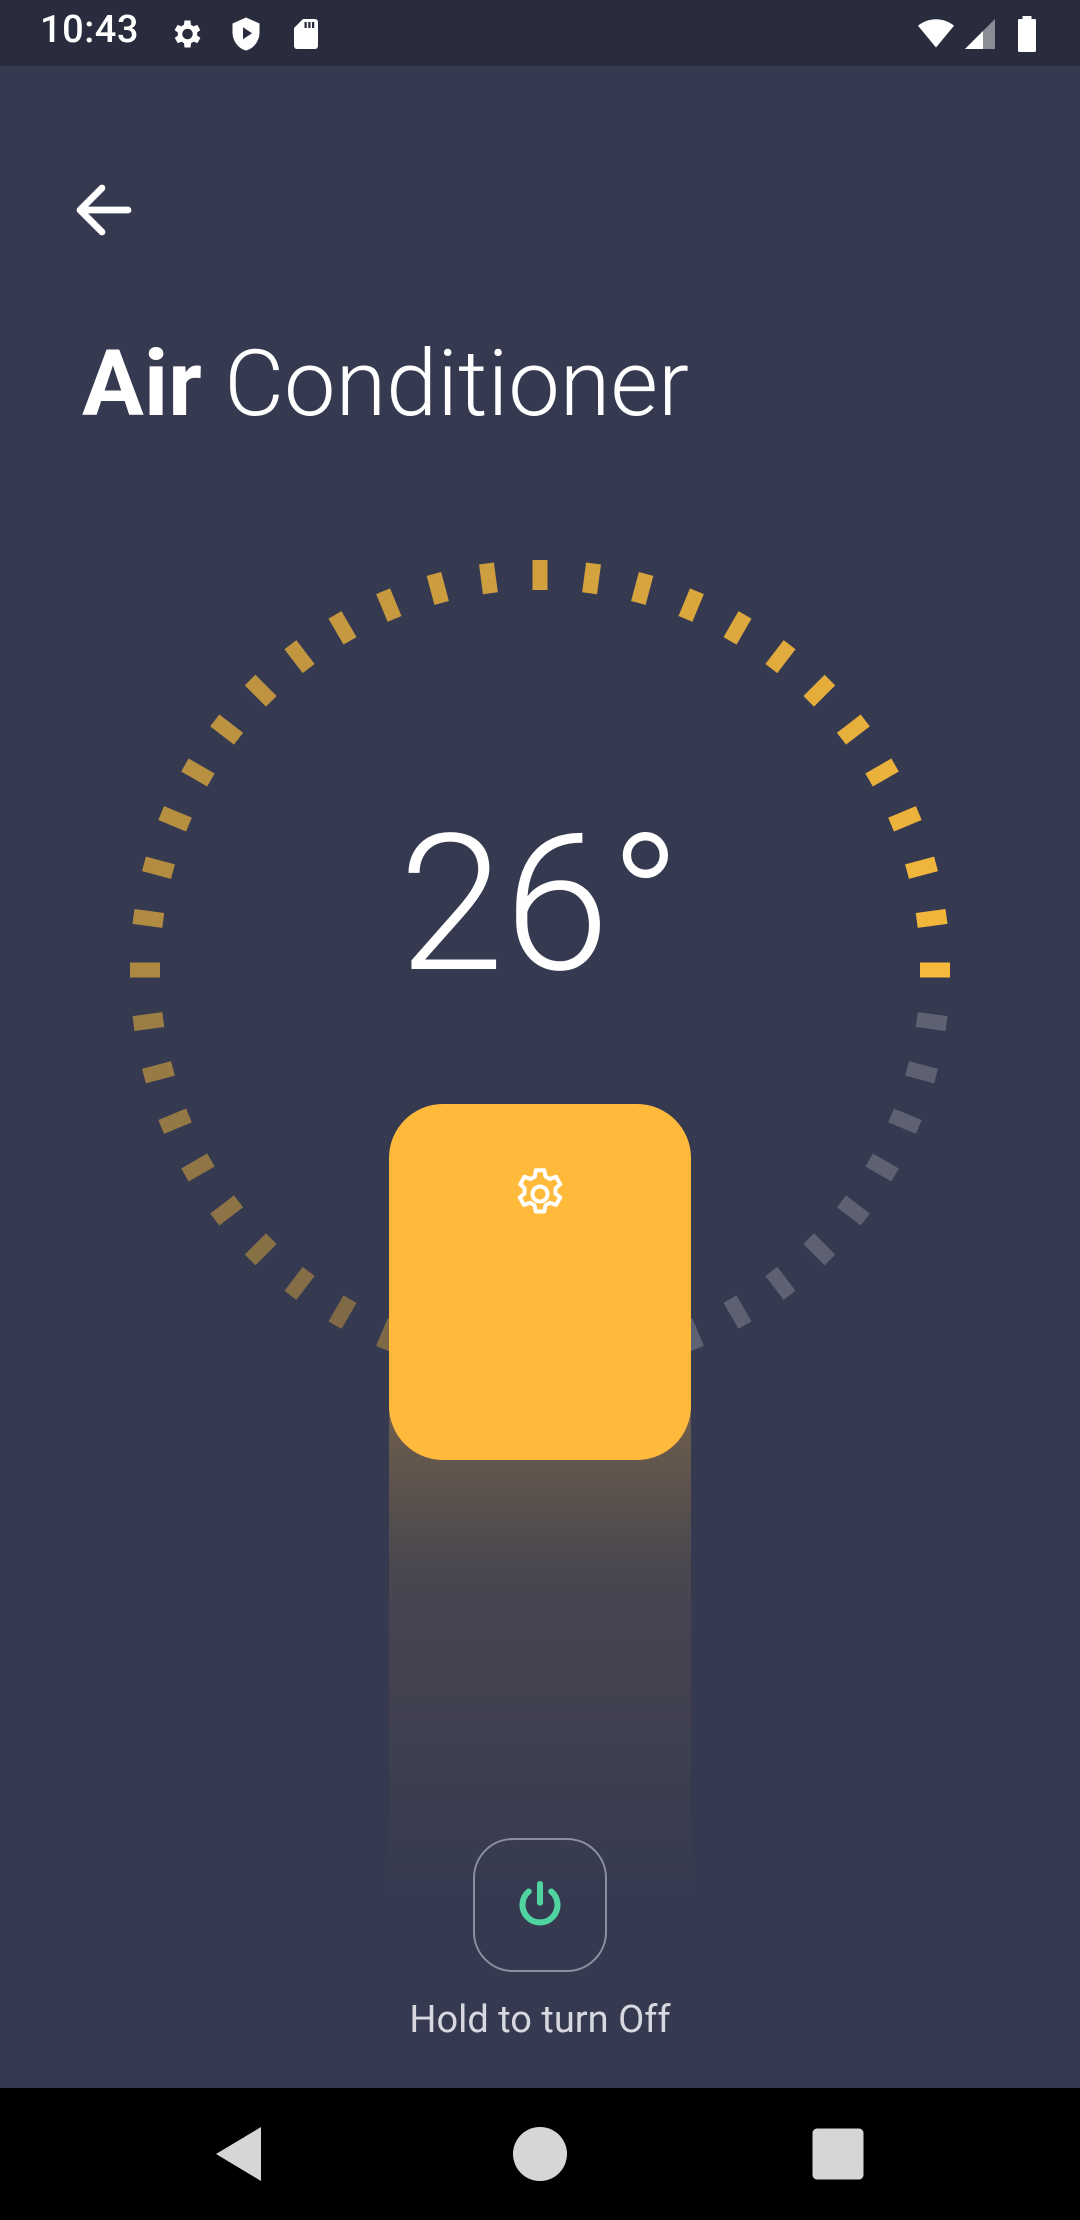 This screenshot has height=2220, width=1080. Describe the element at coordinates (246, 34) in the screenshot. I see `shield-play-icon` at that location.